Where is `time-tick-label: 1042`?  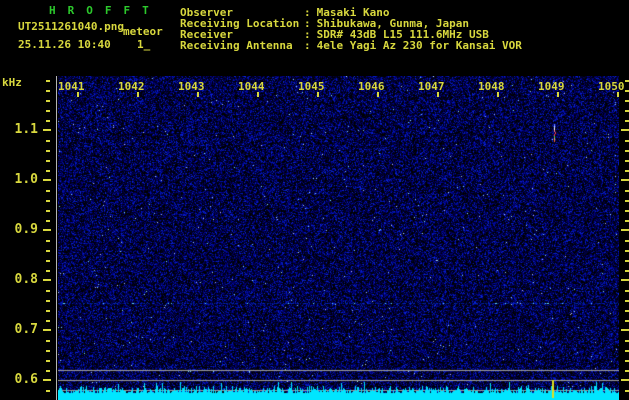 time-tick-label: 1042 is located at coordinates (131, 86).